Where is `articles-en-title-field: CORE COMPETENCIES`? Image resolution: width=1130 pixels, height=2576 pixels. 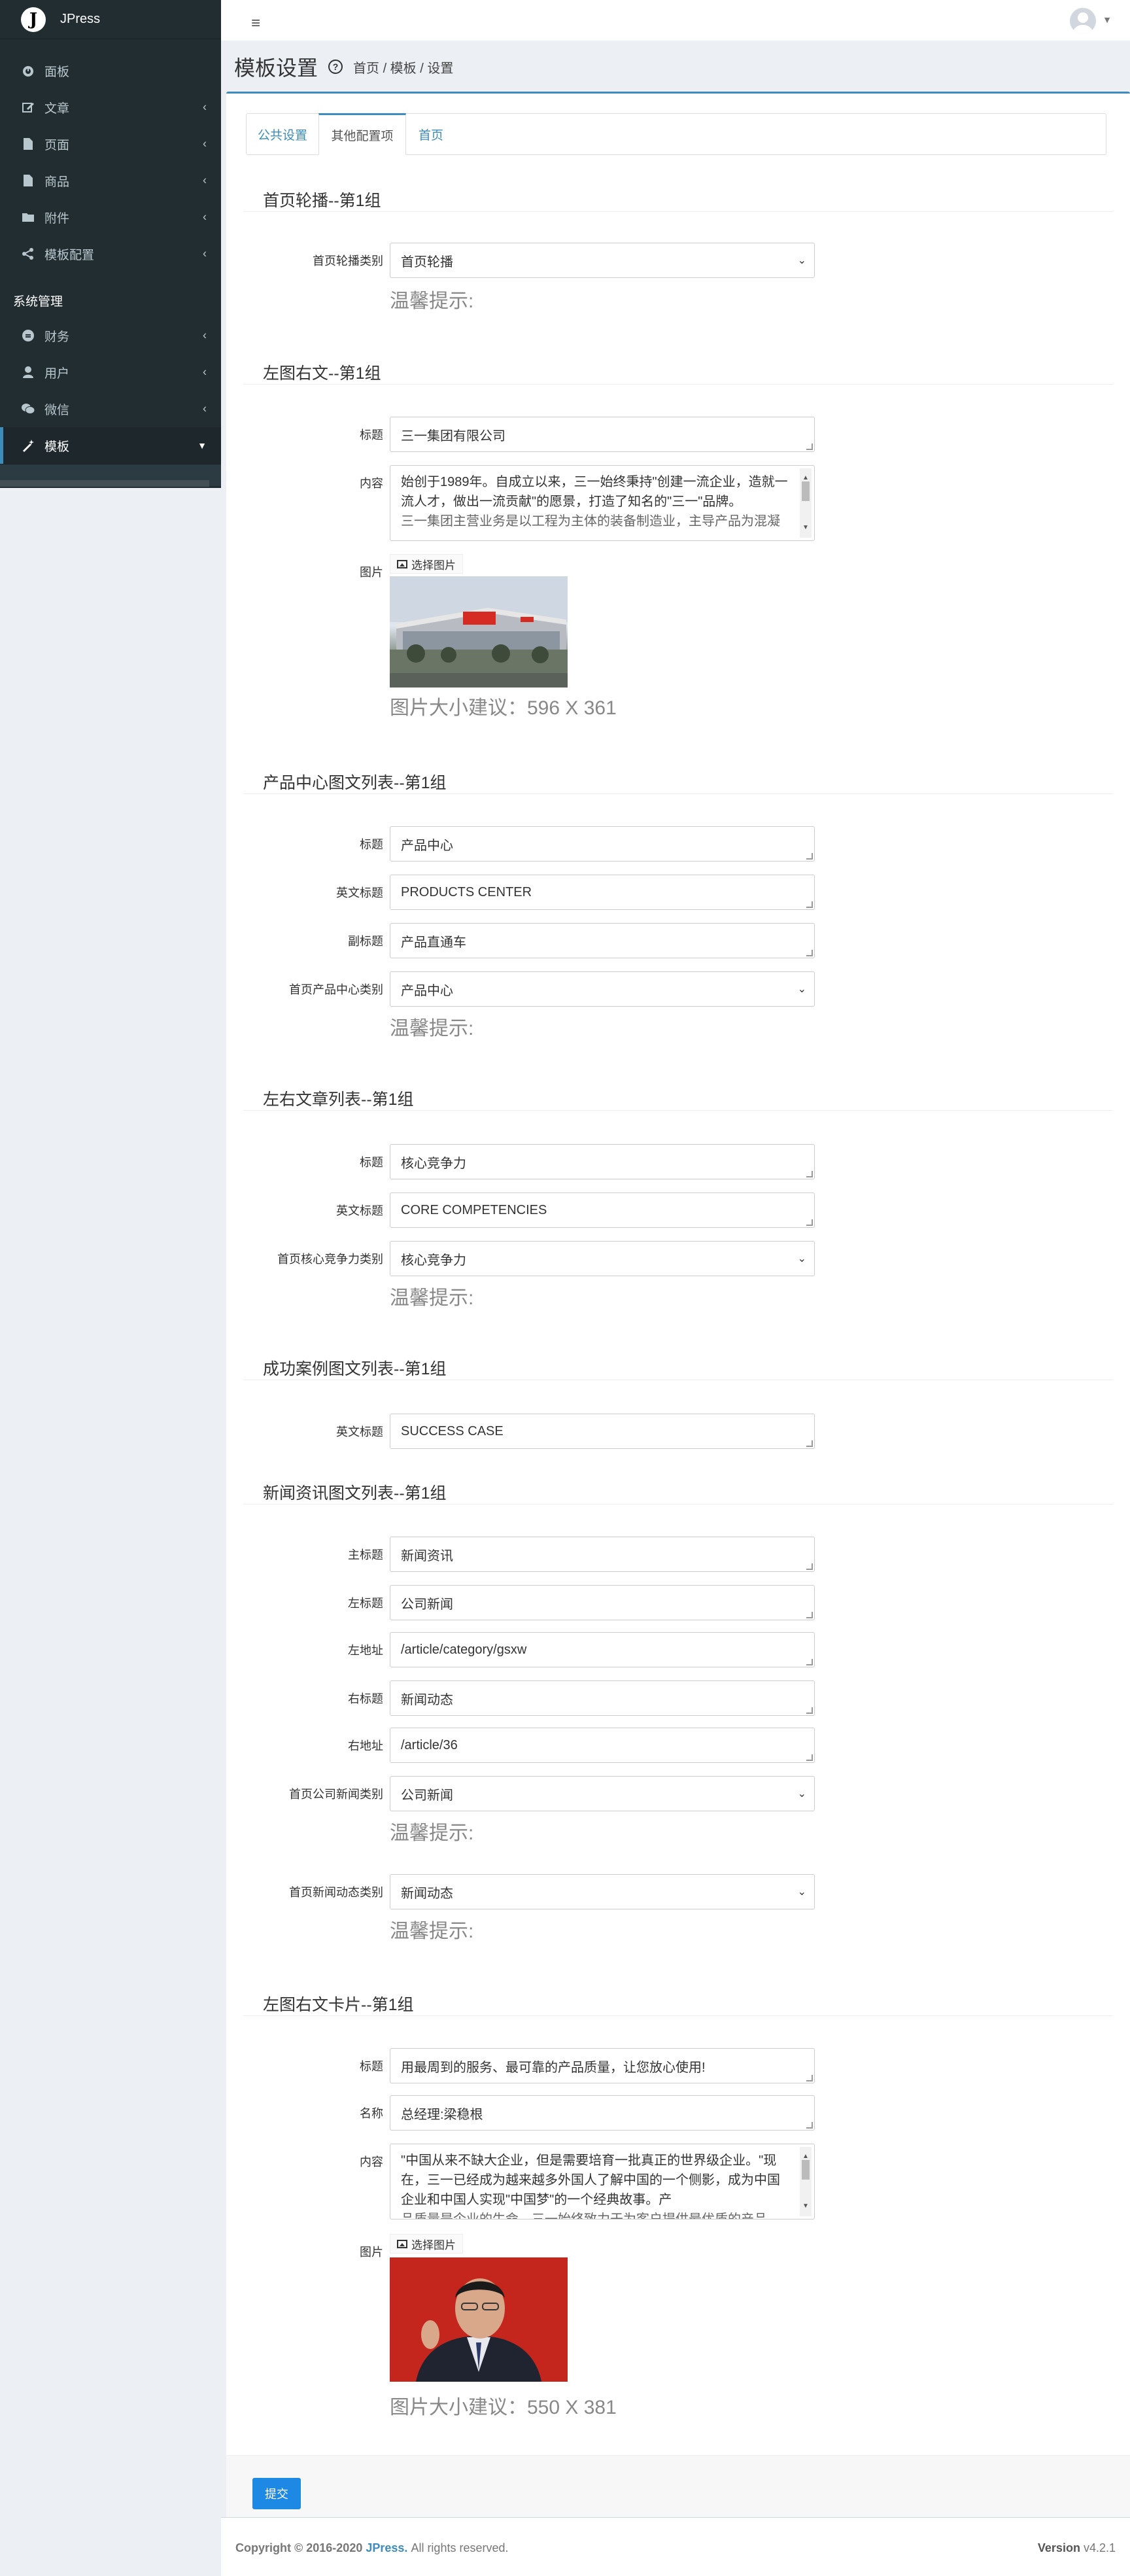
articles-en-title-field: CORE COMPETENCIES is located at coordinates (602, 1210).